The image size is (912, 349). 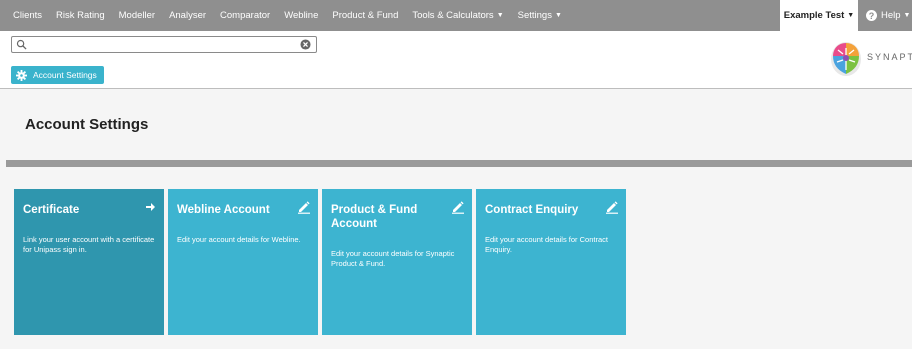 What do you see at coordinates (245, 15) in the screenshot?
I see `nav-item-comparator: Comparator` at bounding box center [245, 15].